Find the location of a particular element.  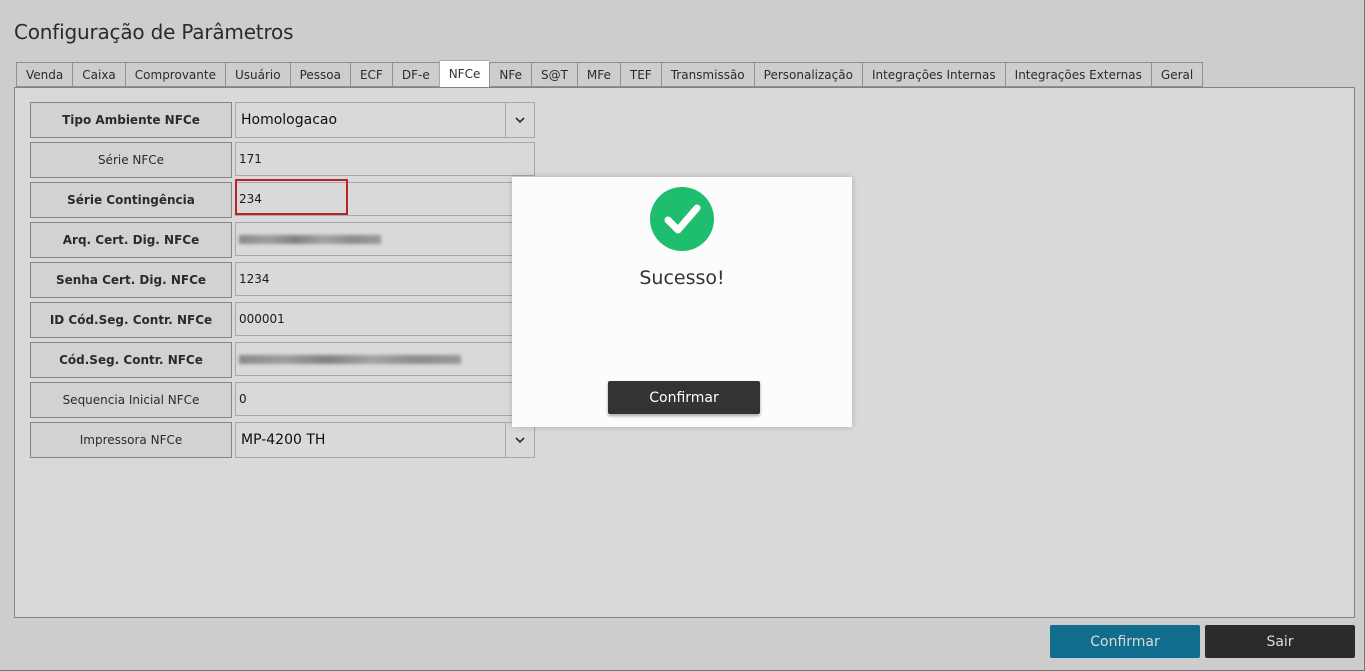

success-dialog: Sucesso! Confirmar is located at coordinates (682, 302).